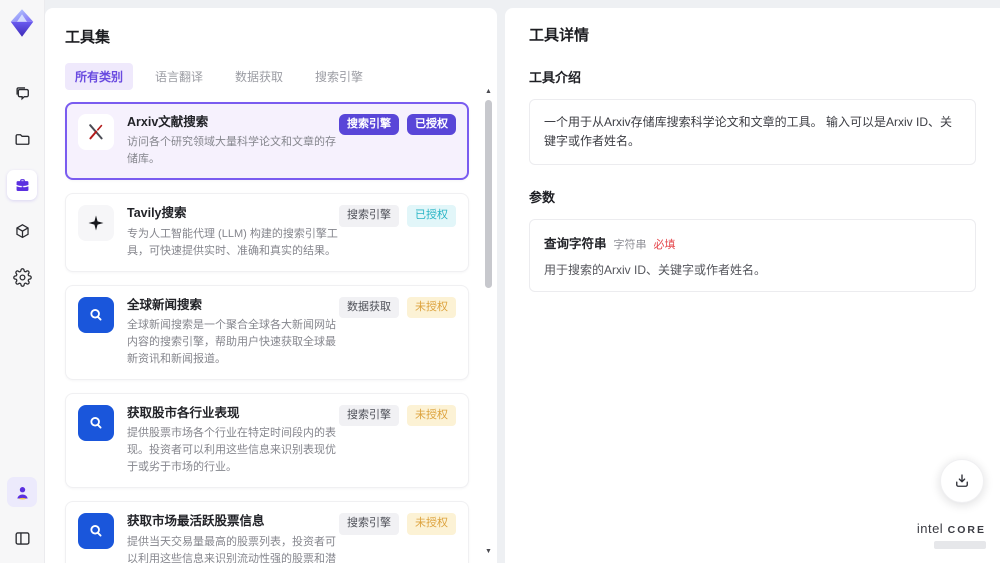 The width and height of the screenshot is (1000, 563). What do you see at coordinates (630, 245) in the screenshot?
I see `param-type: 字符串` at bounding box center [630, 245].